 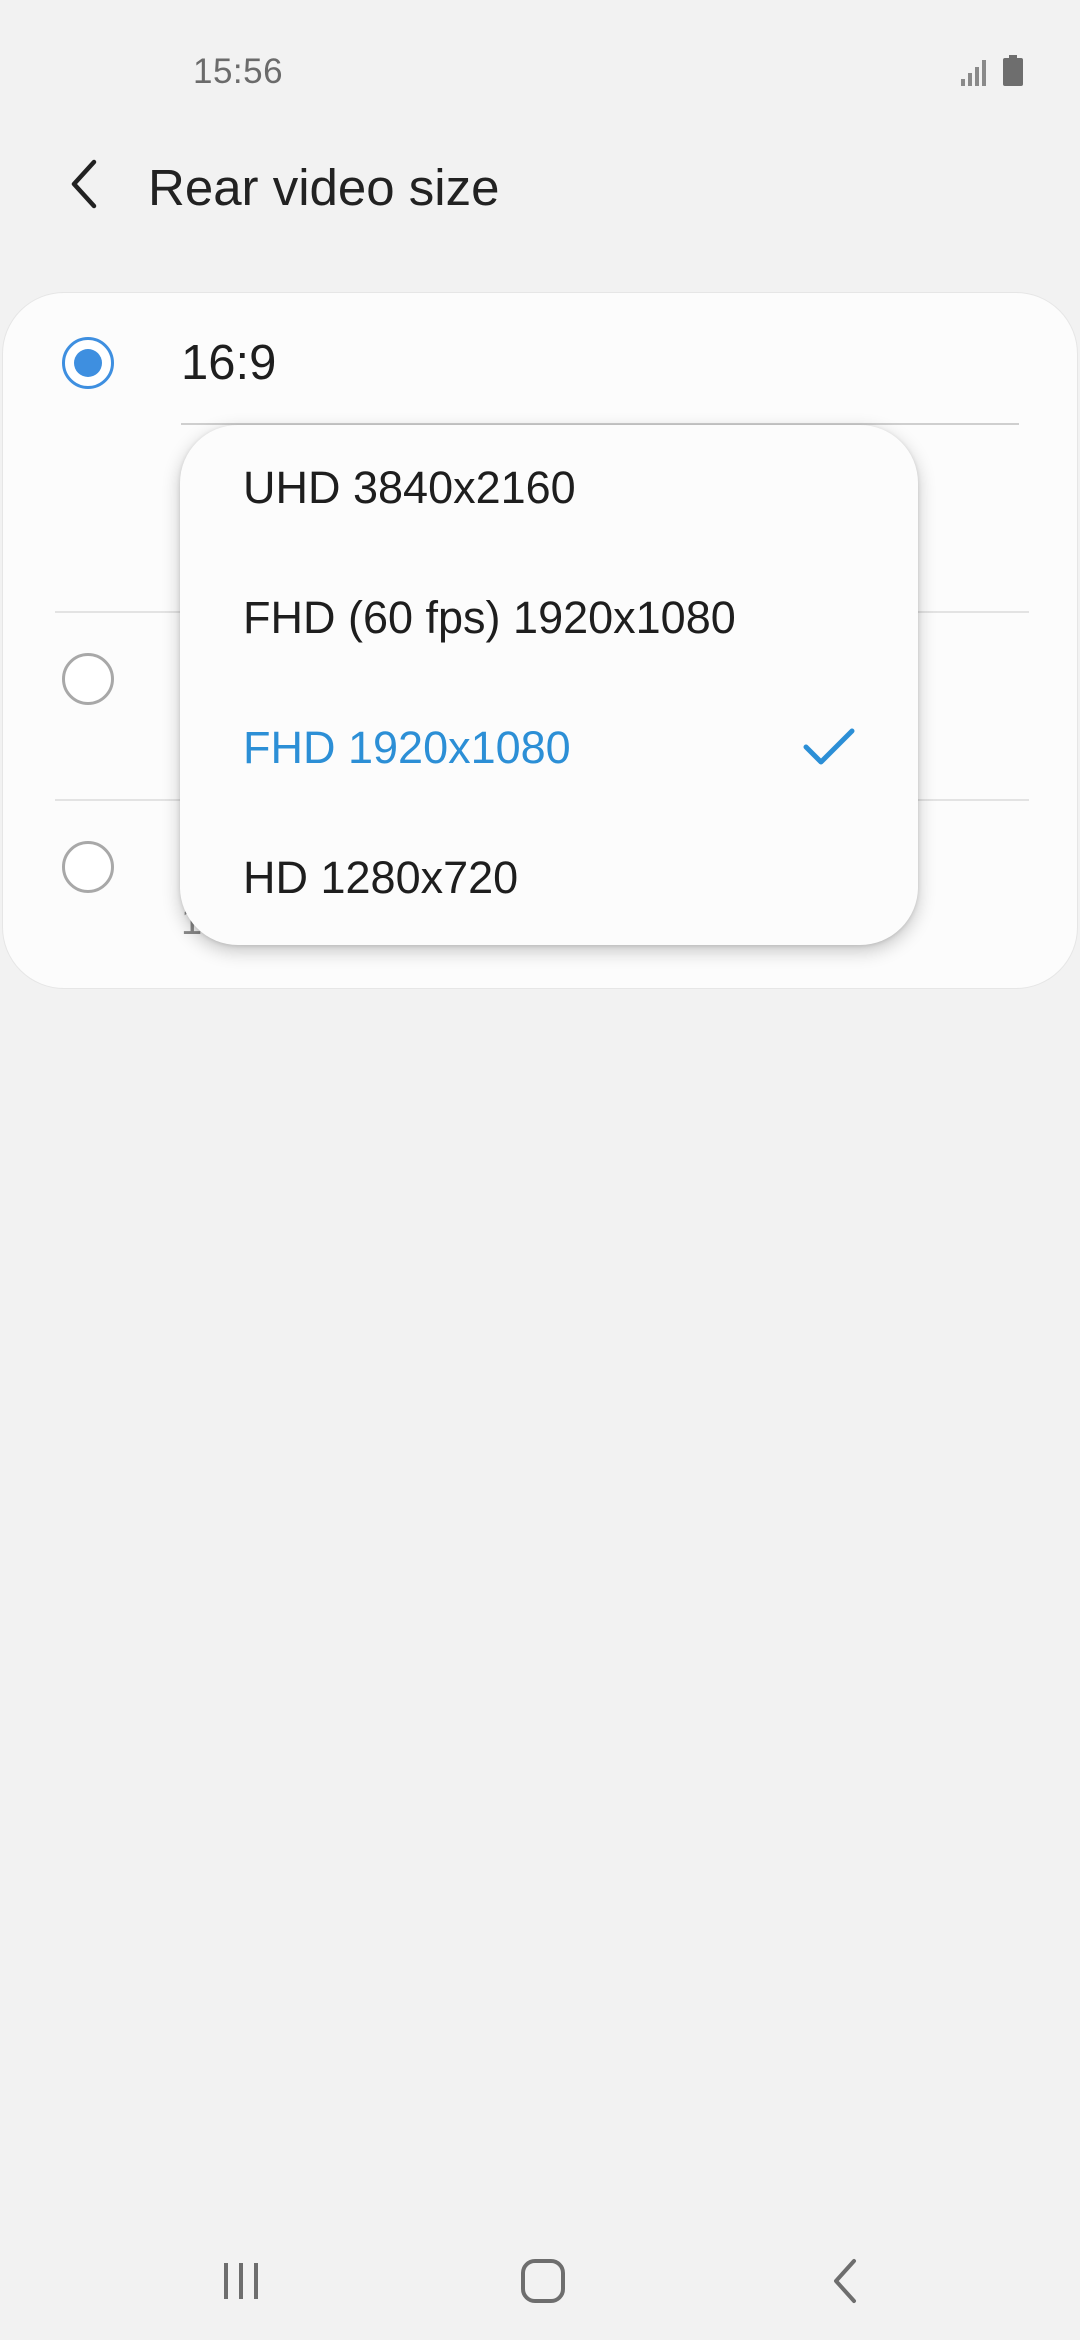 I want to click on dropdown-item-fhd: FHD 1920x1080, so click(x=549, y=750).